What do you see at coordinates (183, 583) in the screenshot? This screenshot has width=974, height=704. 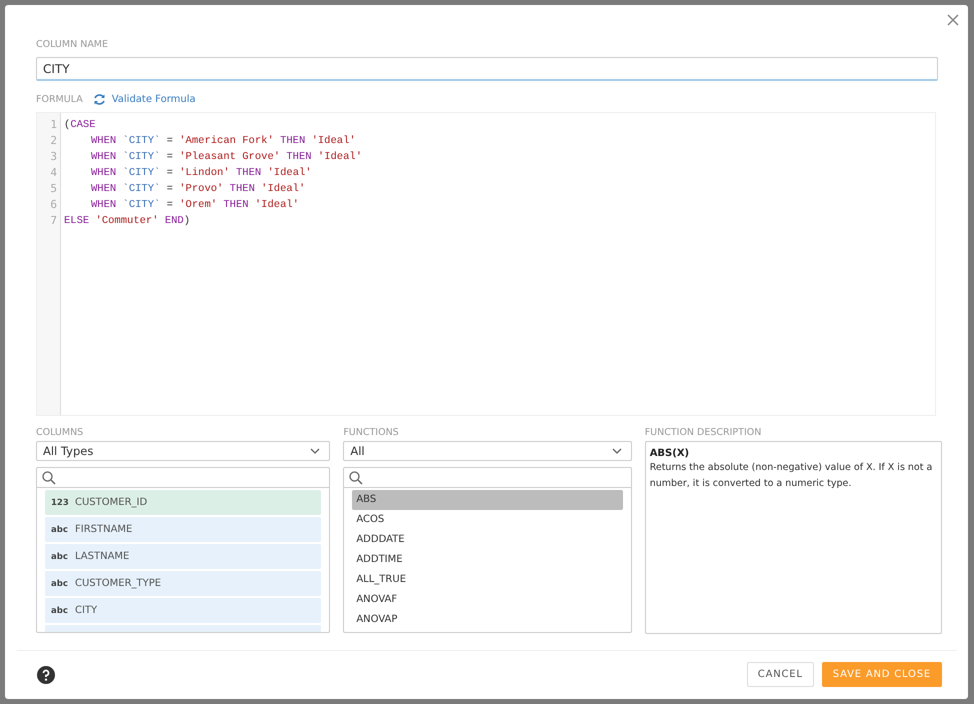 I see `column-item: abc CUSTOMER_TYPE` at bounding box center [183, 583].